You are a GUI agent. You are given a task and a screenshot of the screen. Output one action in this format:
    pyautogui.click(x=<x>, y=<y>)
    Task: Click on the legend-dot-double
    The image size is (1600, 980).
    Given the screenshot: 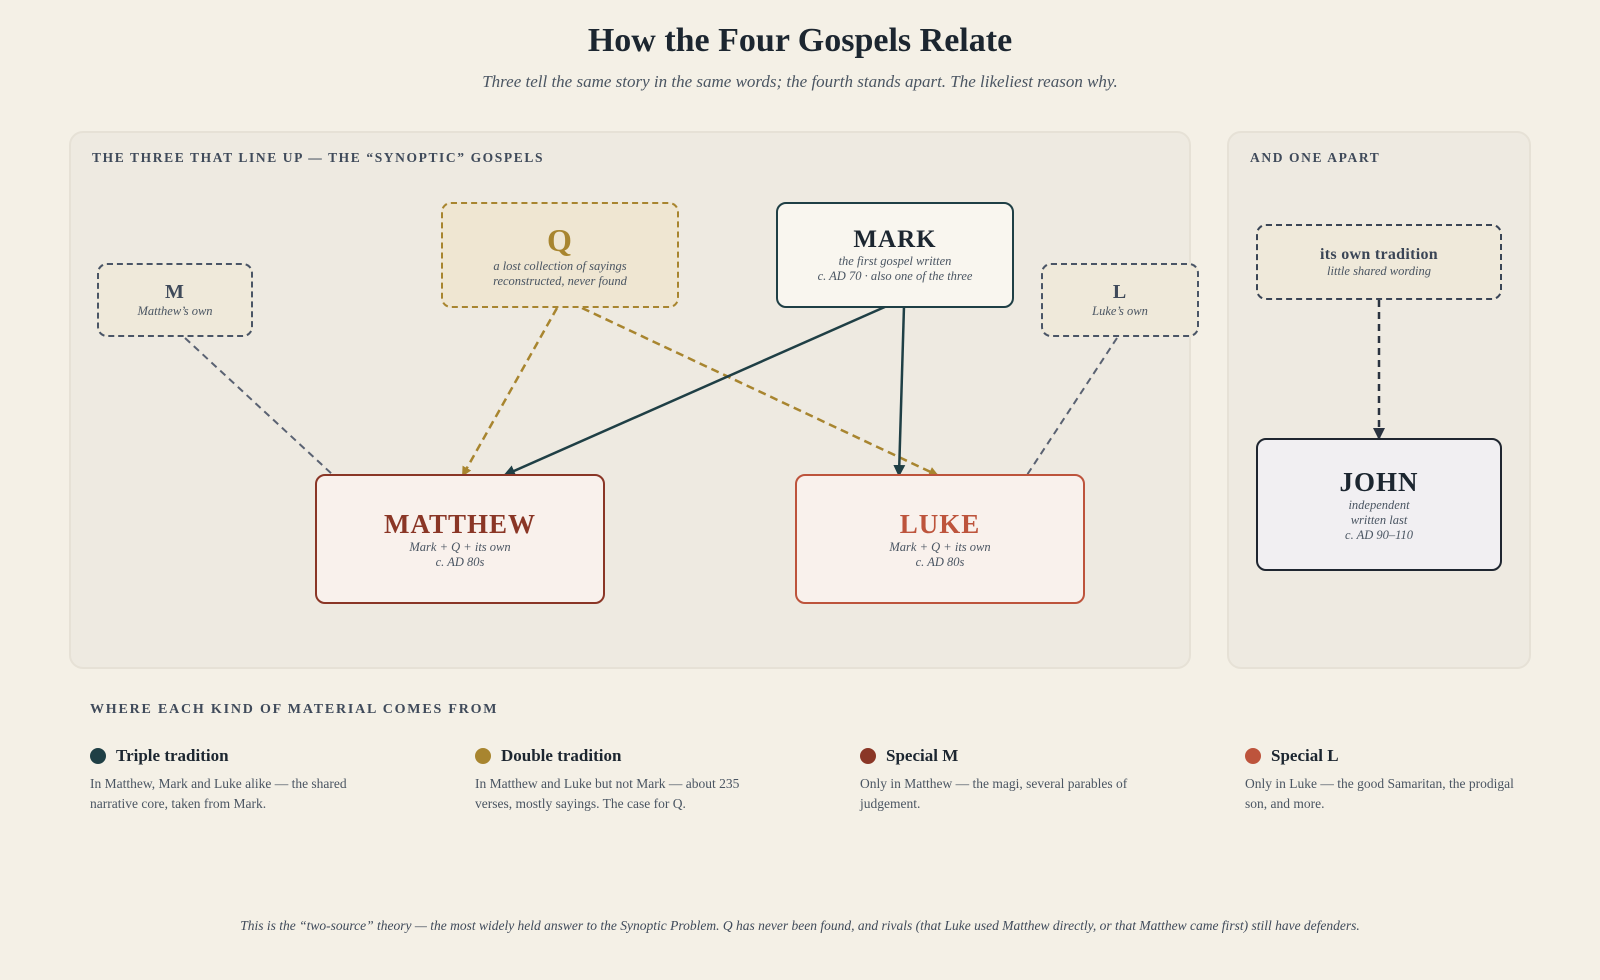 What is the action you would take?
    pyautogui.click(x=483, y=756)
    